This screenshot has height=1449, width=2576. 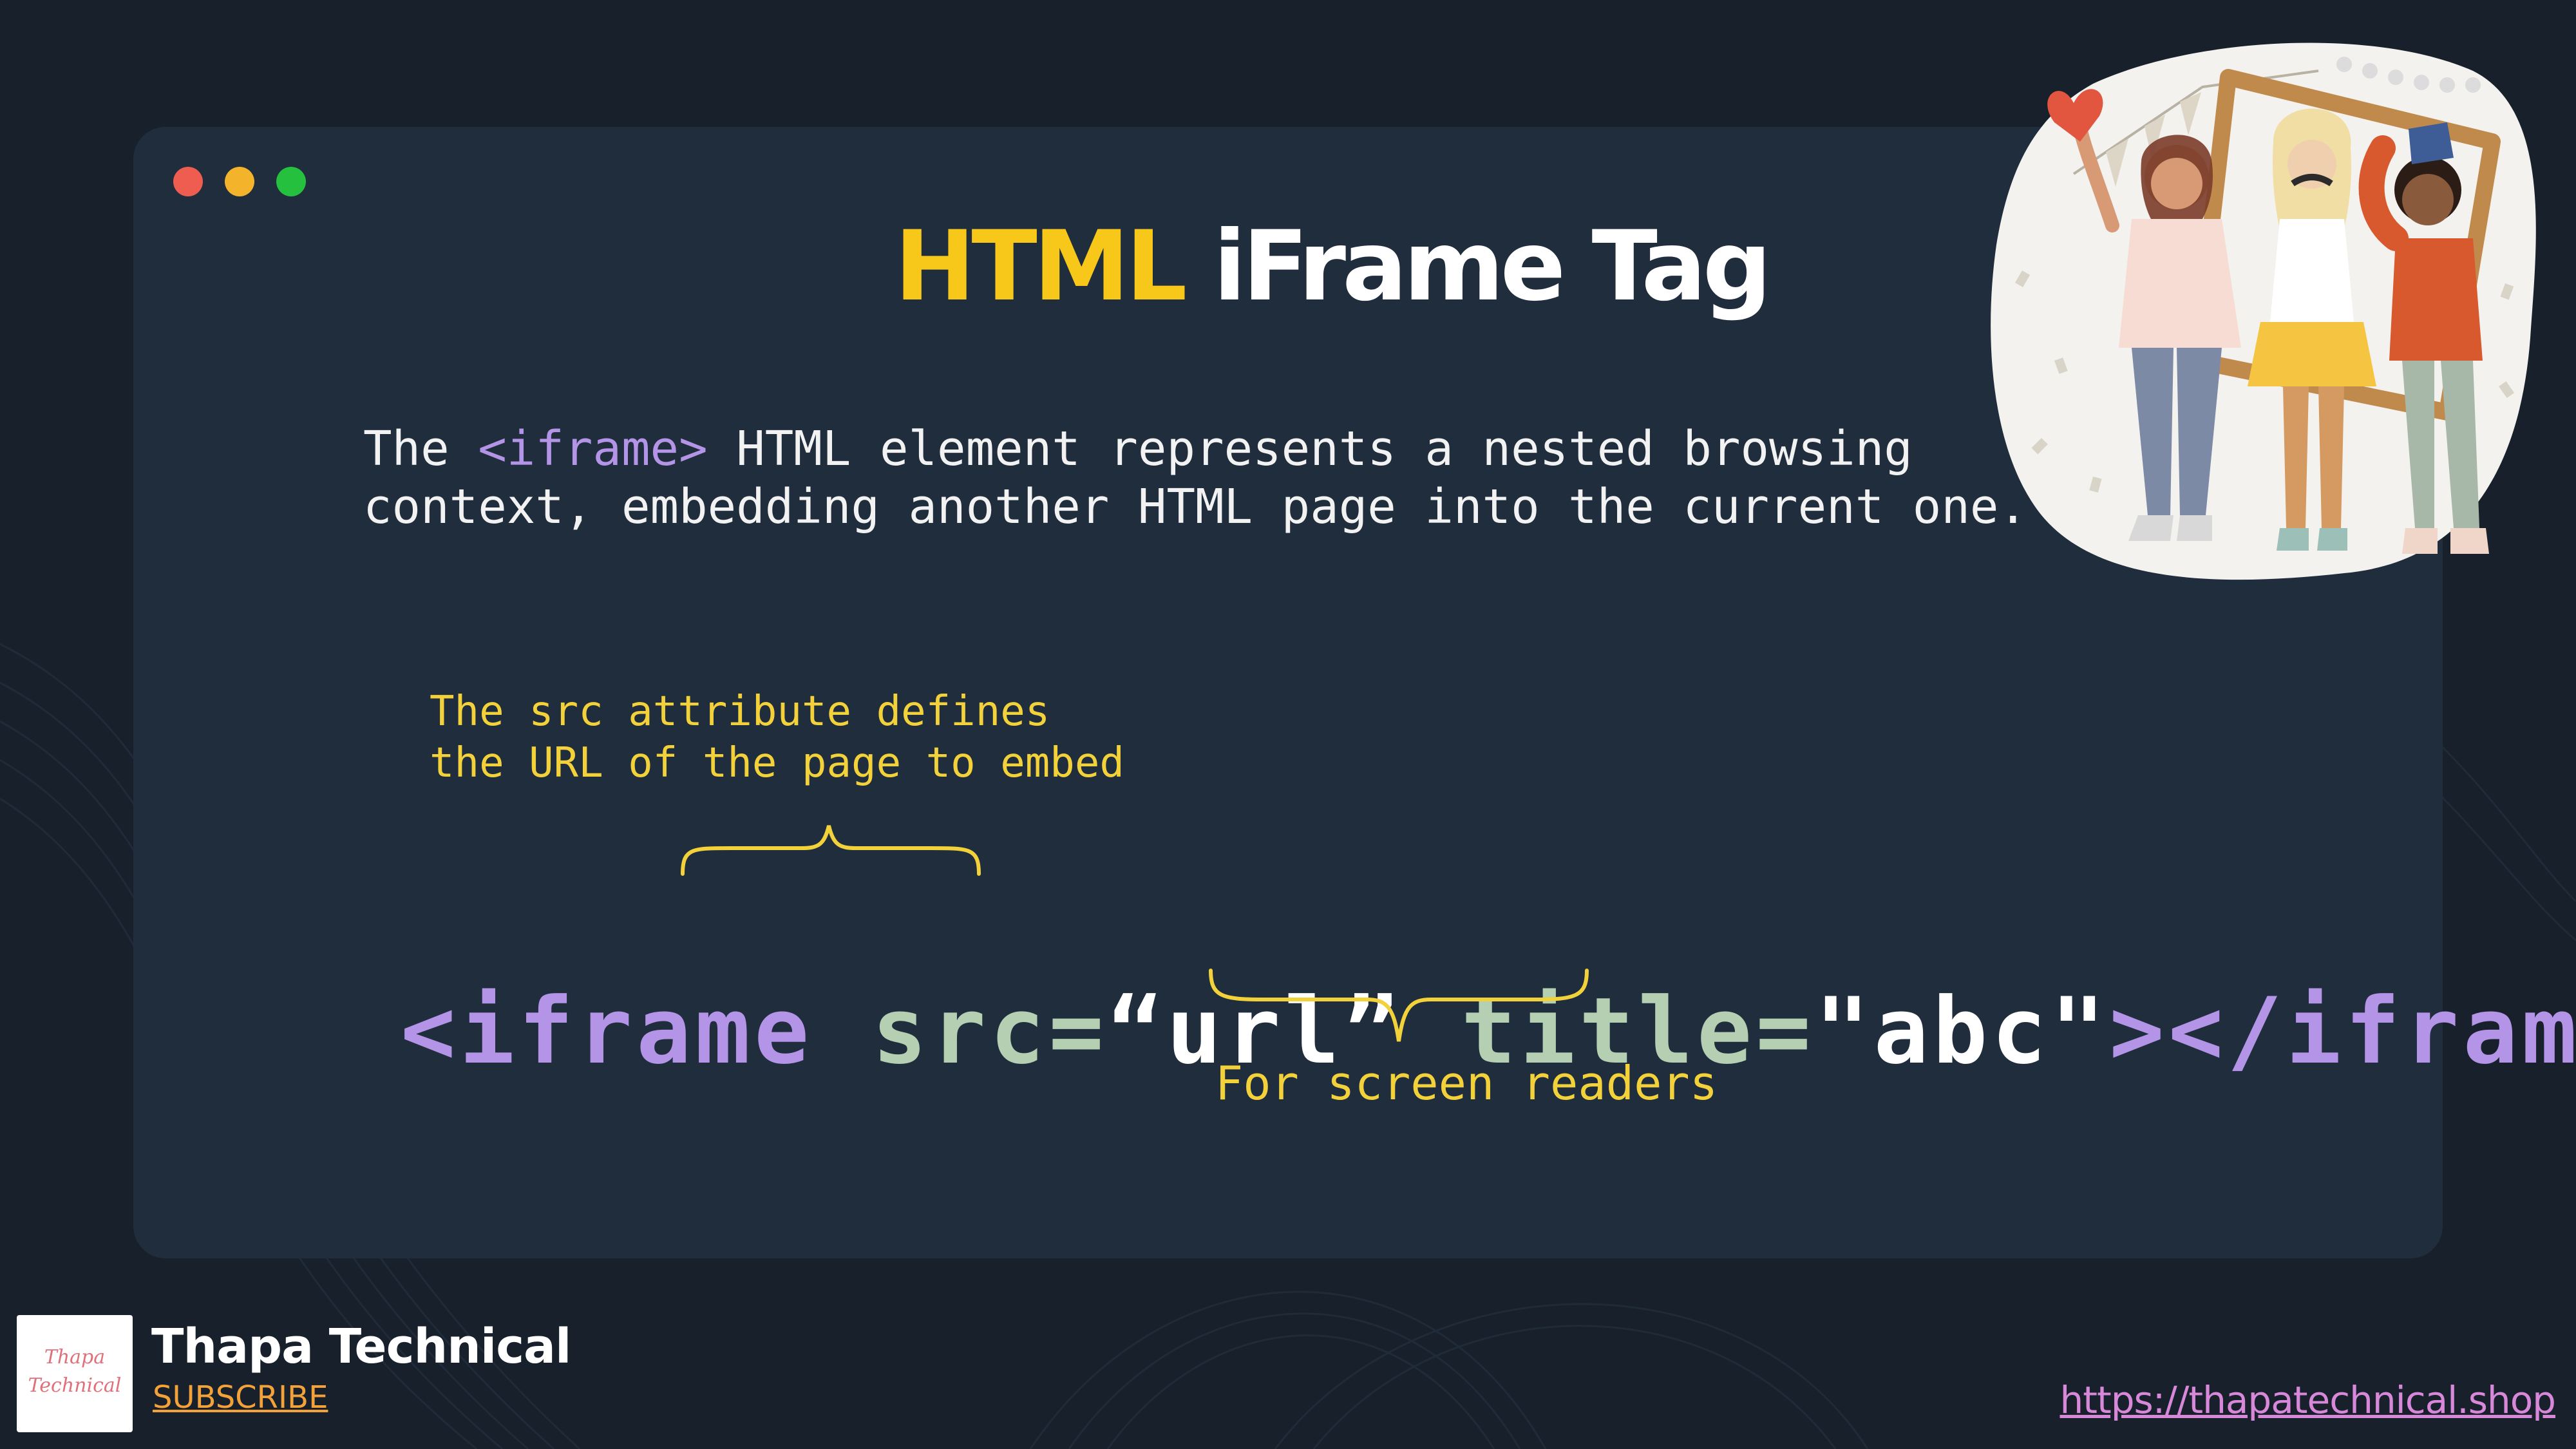 What do you see at coordinates (420, 449) in the screenshot?
I see `description-line1-before: The` at bounding box center [420, 449].